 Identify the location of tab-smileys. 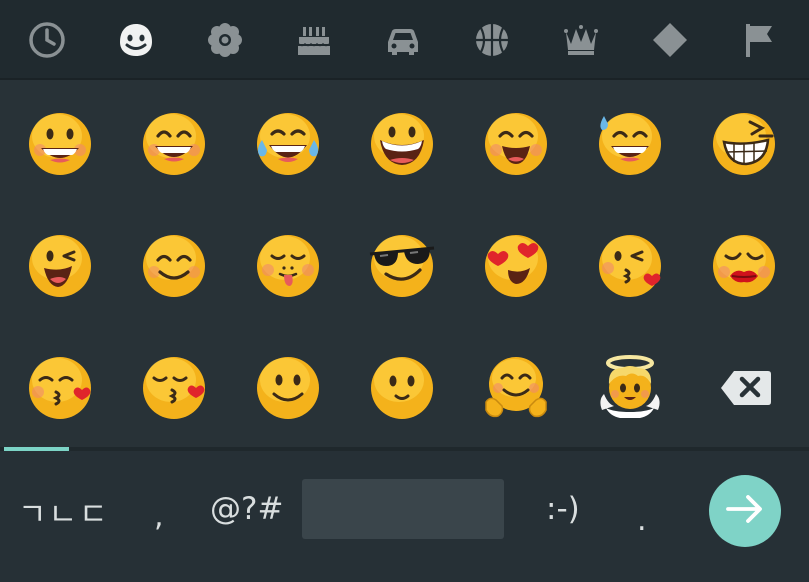
(136, 40).